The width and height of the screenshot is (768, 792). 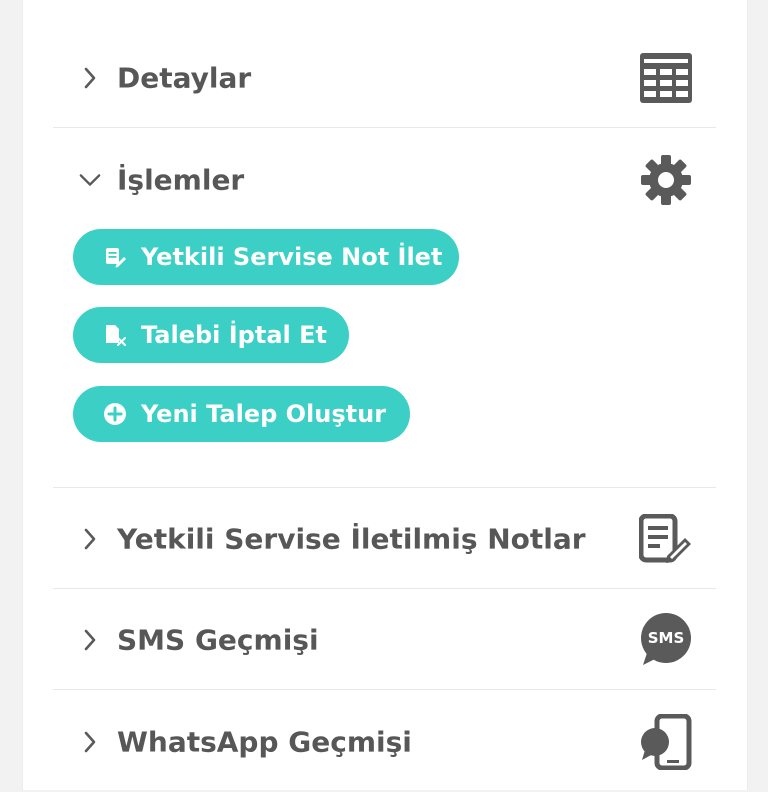 What do you see at coordinates (181, 180) in the screenshot?
I see `section-label: İşlemler` at bounding box center [181, 180].